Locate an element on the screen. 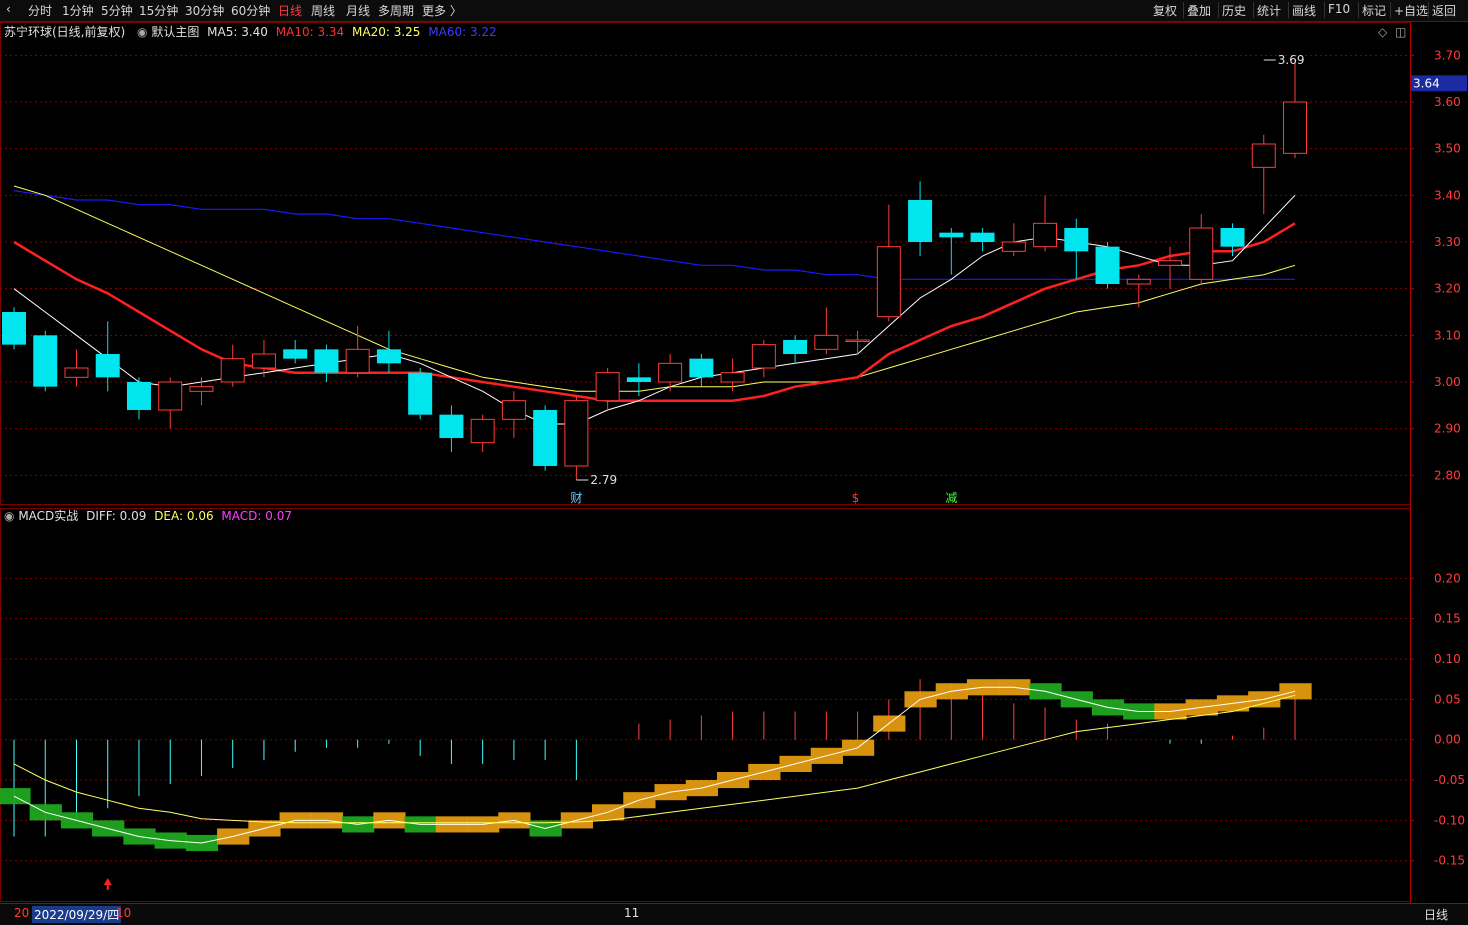  main-y-tick-label: 3.00 is located at coordinates (1447, 382).